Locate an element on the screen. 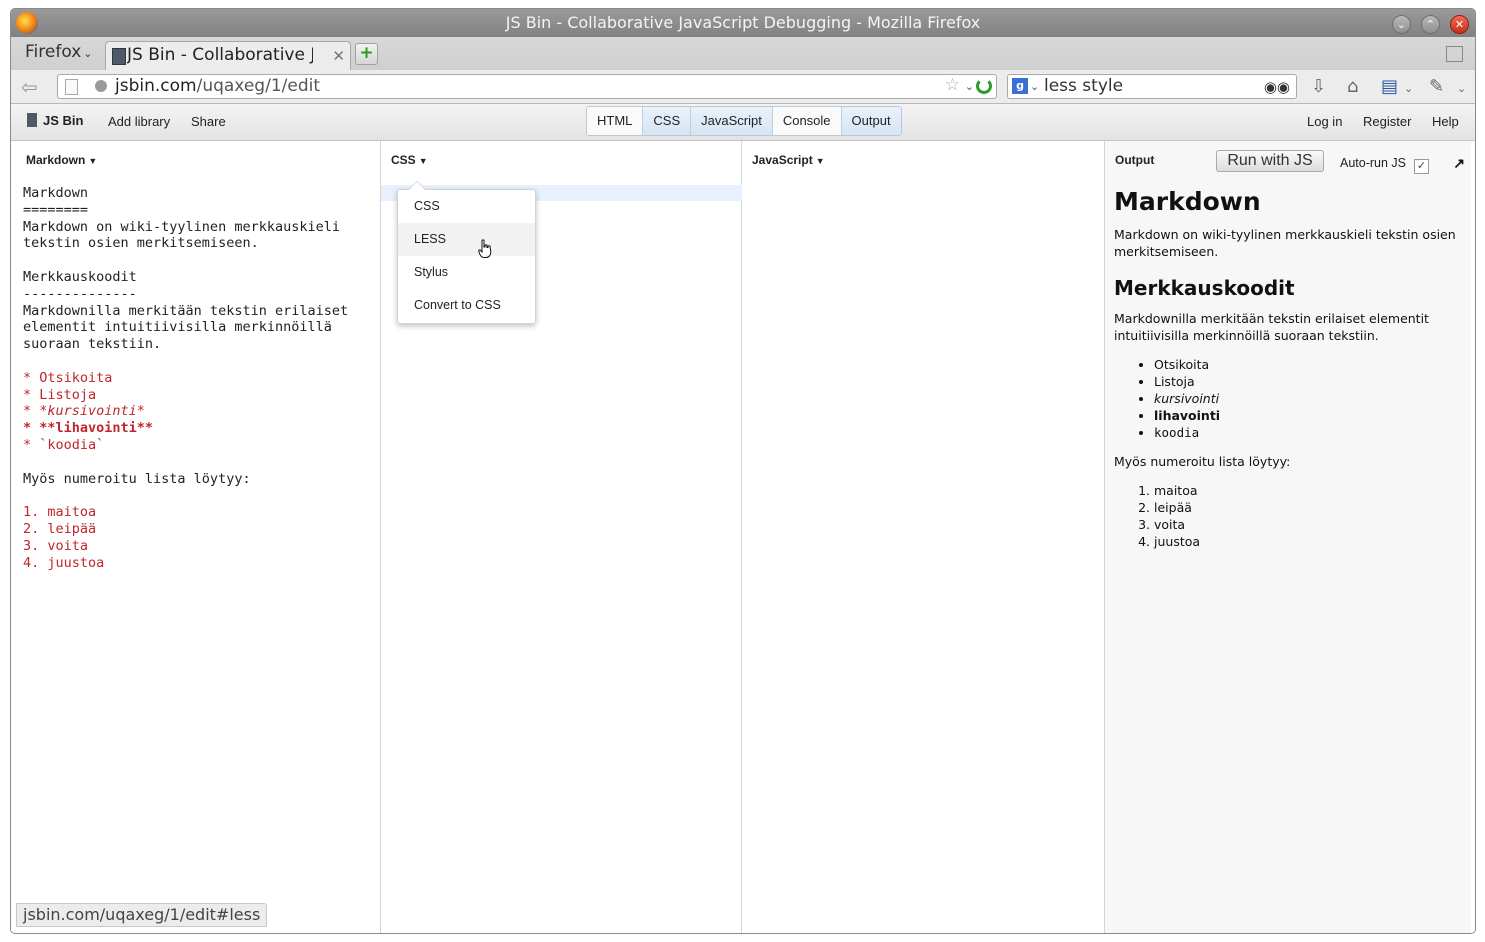  close-tab-icon: ✕ is located at coordinates (338, 56).